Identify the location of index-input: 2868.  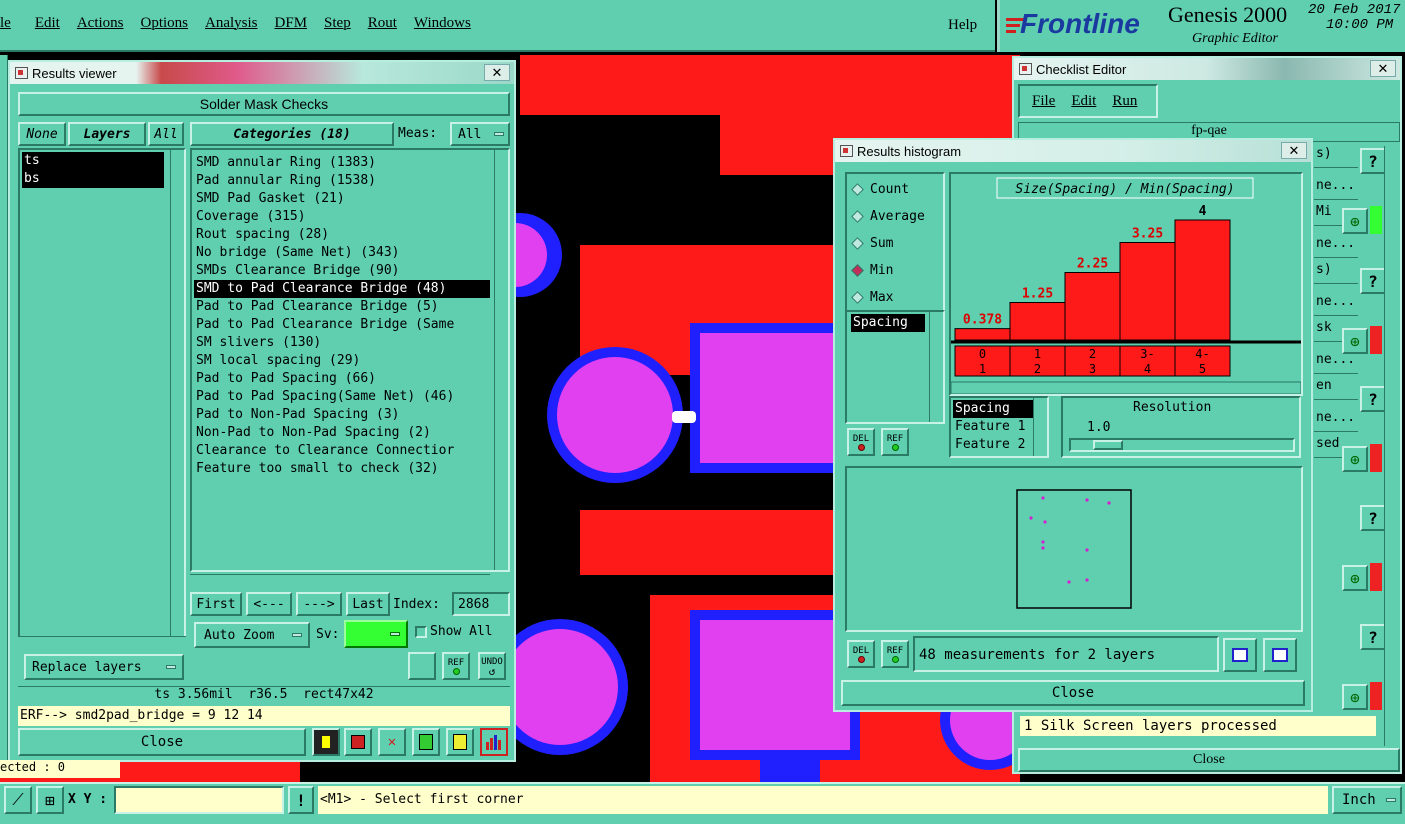
(481, 604).